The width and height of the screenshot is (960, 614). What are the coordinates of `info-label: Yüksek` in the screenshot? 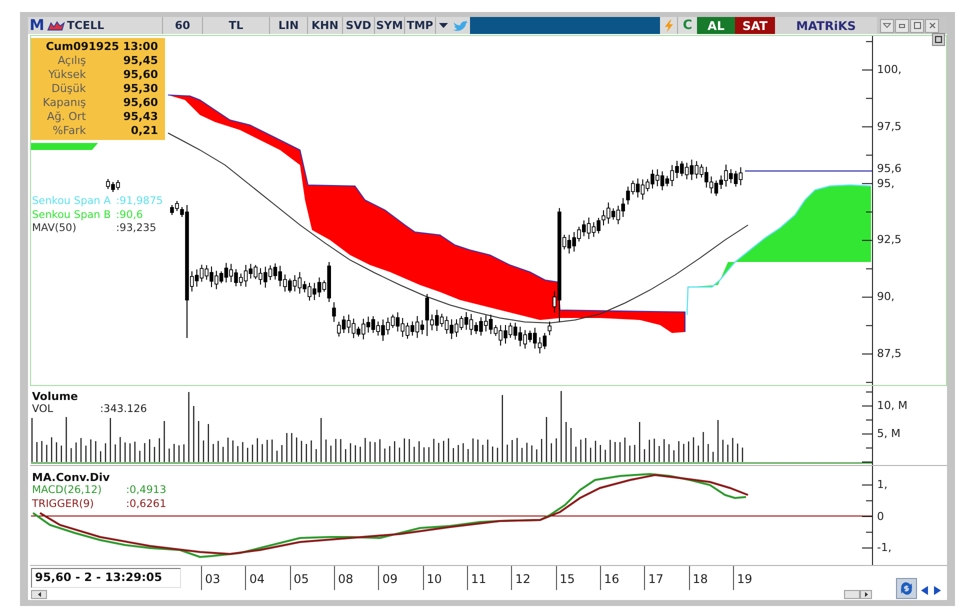 It's located at (66, 75).